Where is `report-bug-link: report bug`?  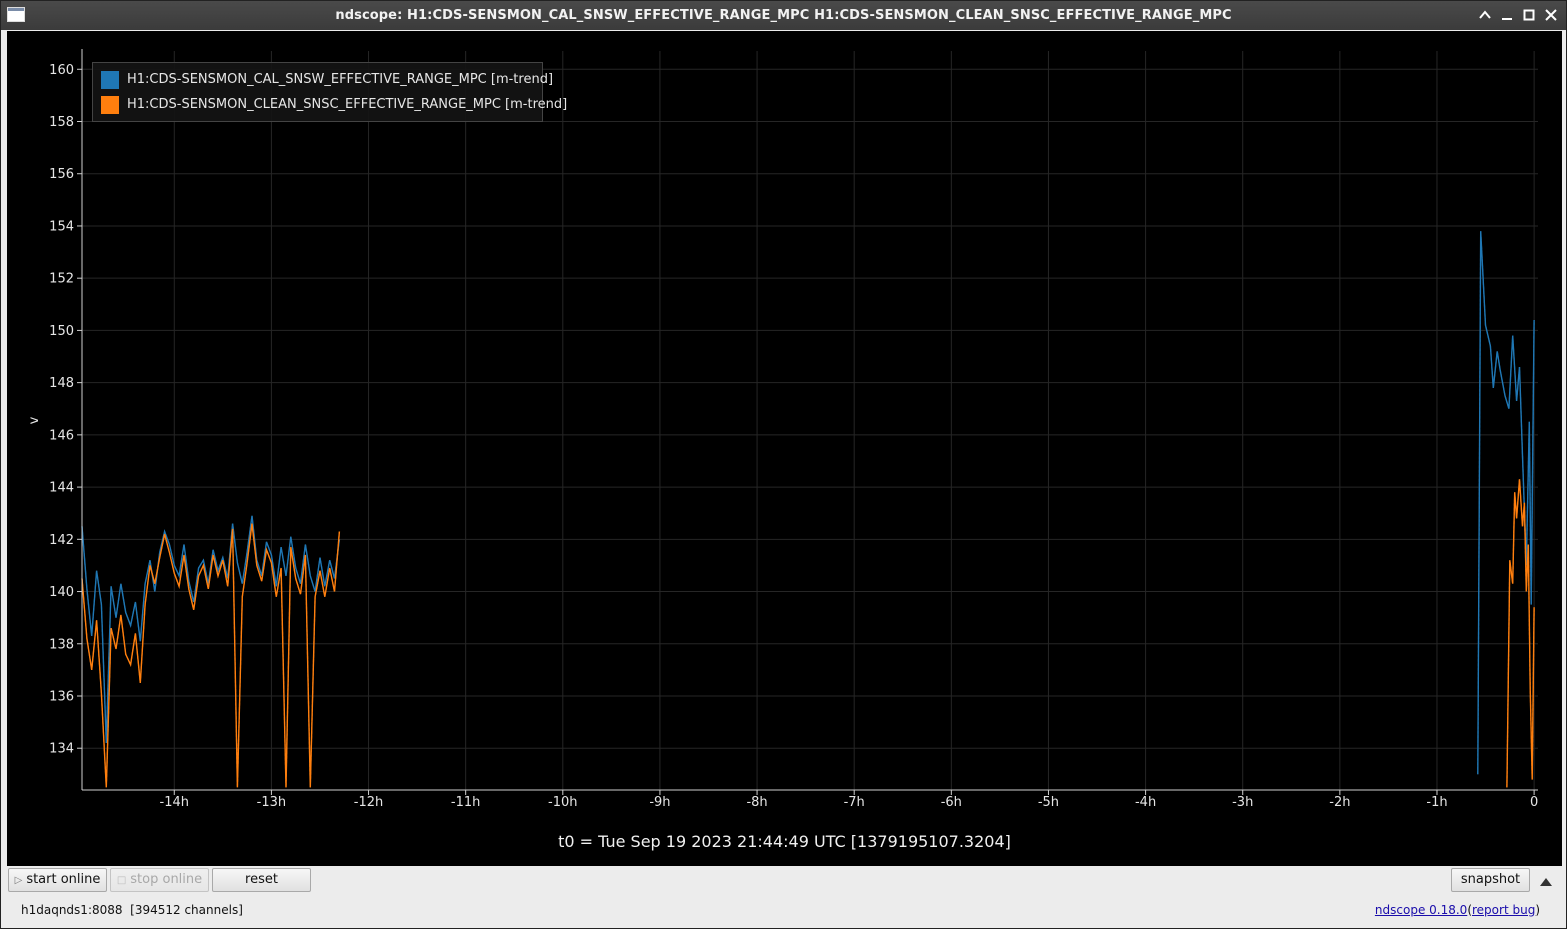 report-bug-link: report bug is located at coordinates (1503, 910).